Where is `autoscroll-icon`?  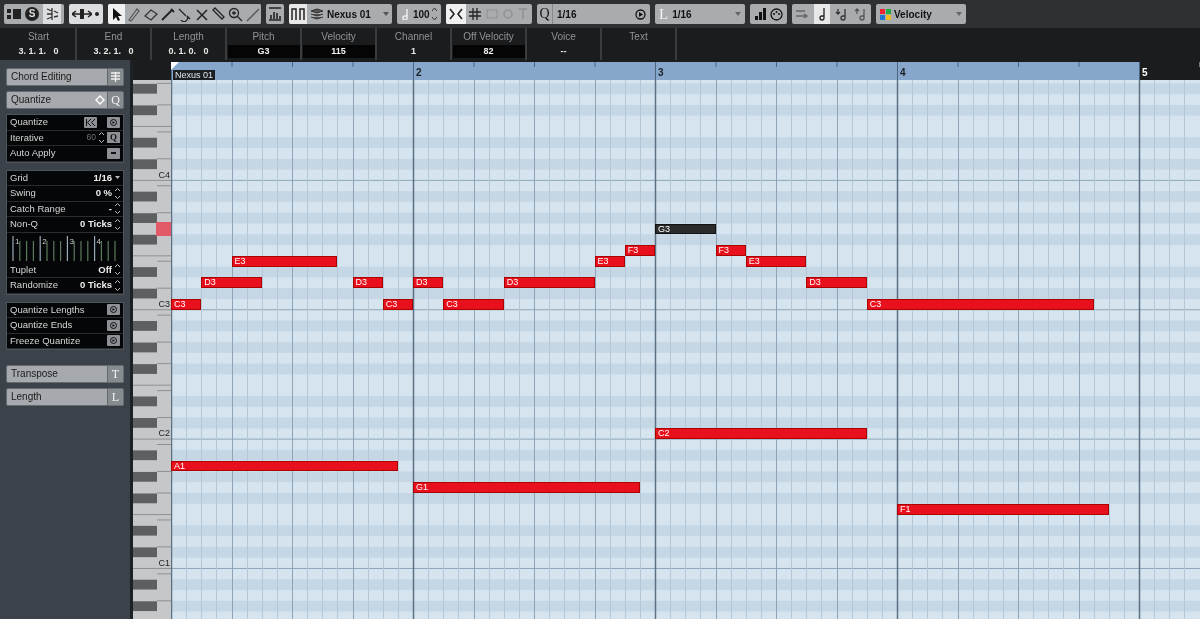
autoscroll-icon is located at coordinates (82, 14).